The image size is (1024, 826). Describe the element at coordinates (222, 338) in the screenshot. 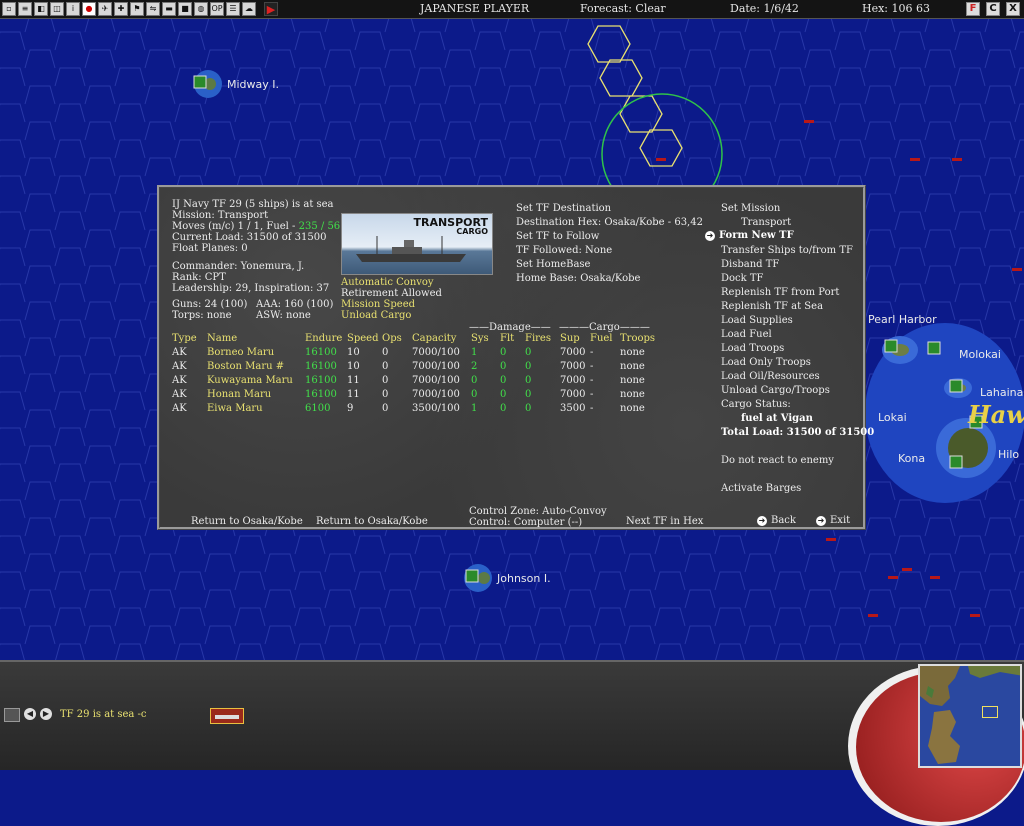

I see `col-header-name: Name` at that location.